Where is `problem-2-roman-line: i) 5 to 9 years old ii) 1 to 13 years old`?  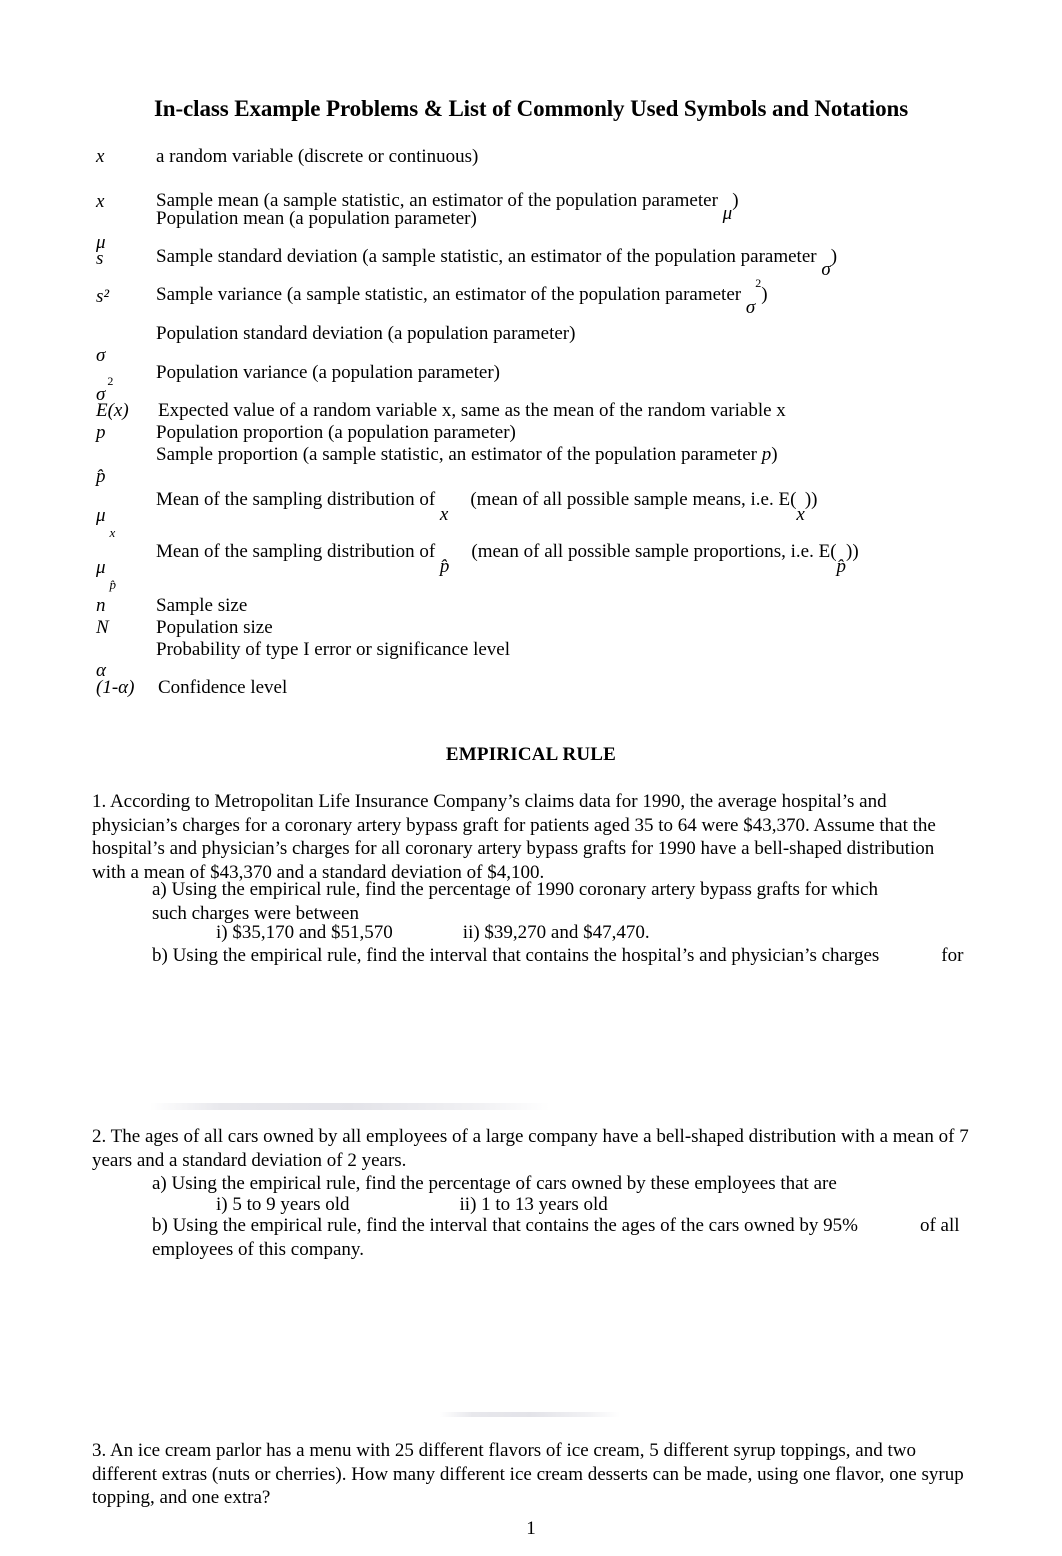
problem-2-roman-line: i) 5 to 9 years old ii) 1 to 13 years old is located at coordinates (596, 1205).